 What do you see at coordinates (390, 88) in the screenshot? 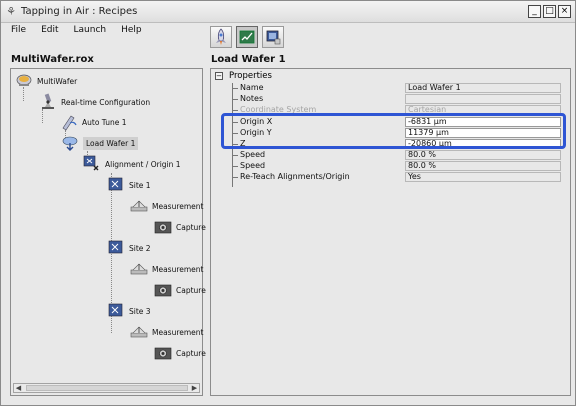
I see `property-row-name: Name Load Wafer 1` at bounding box center [390, 88].